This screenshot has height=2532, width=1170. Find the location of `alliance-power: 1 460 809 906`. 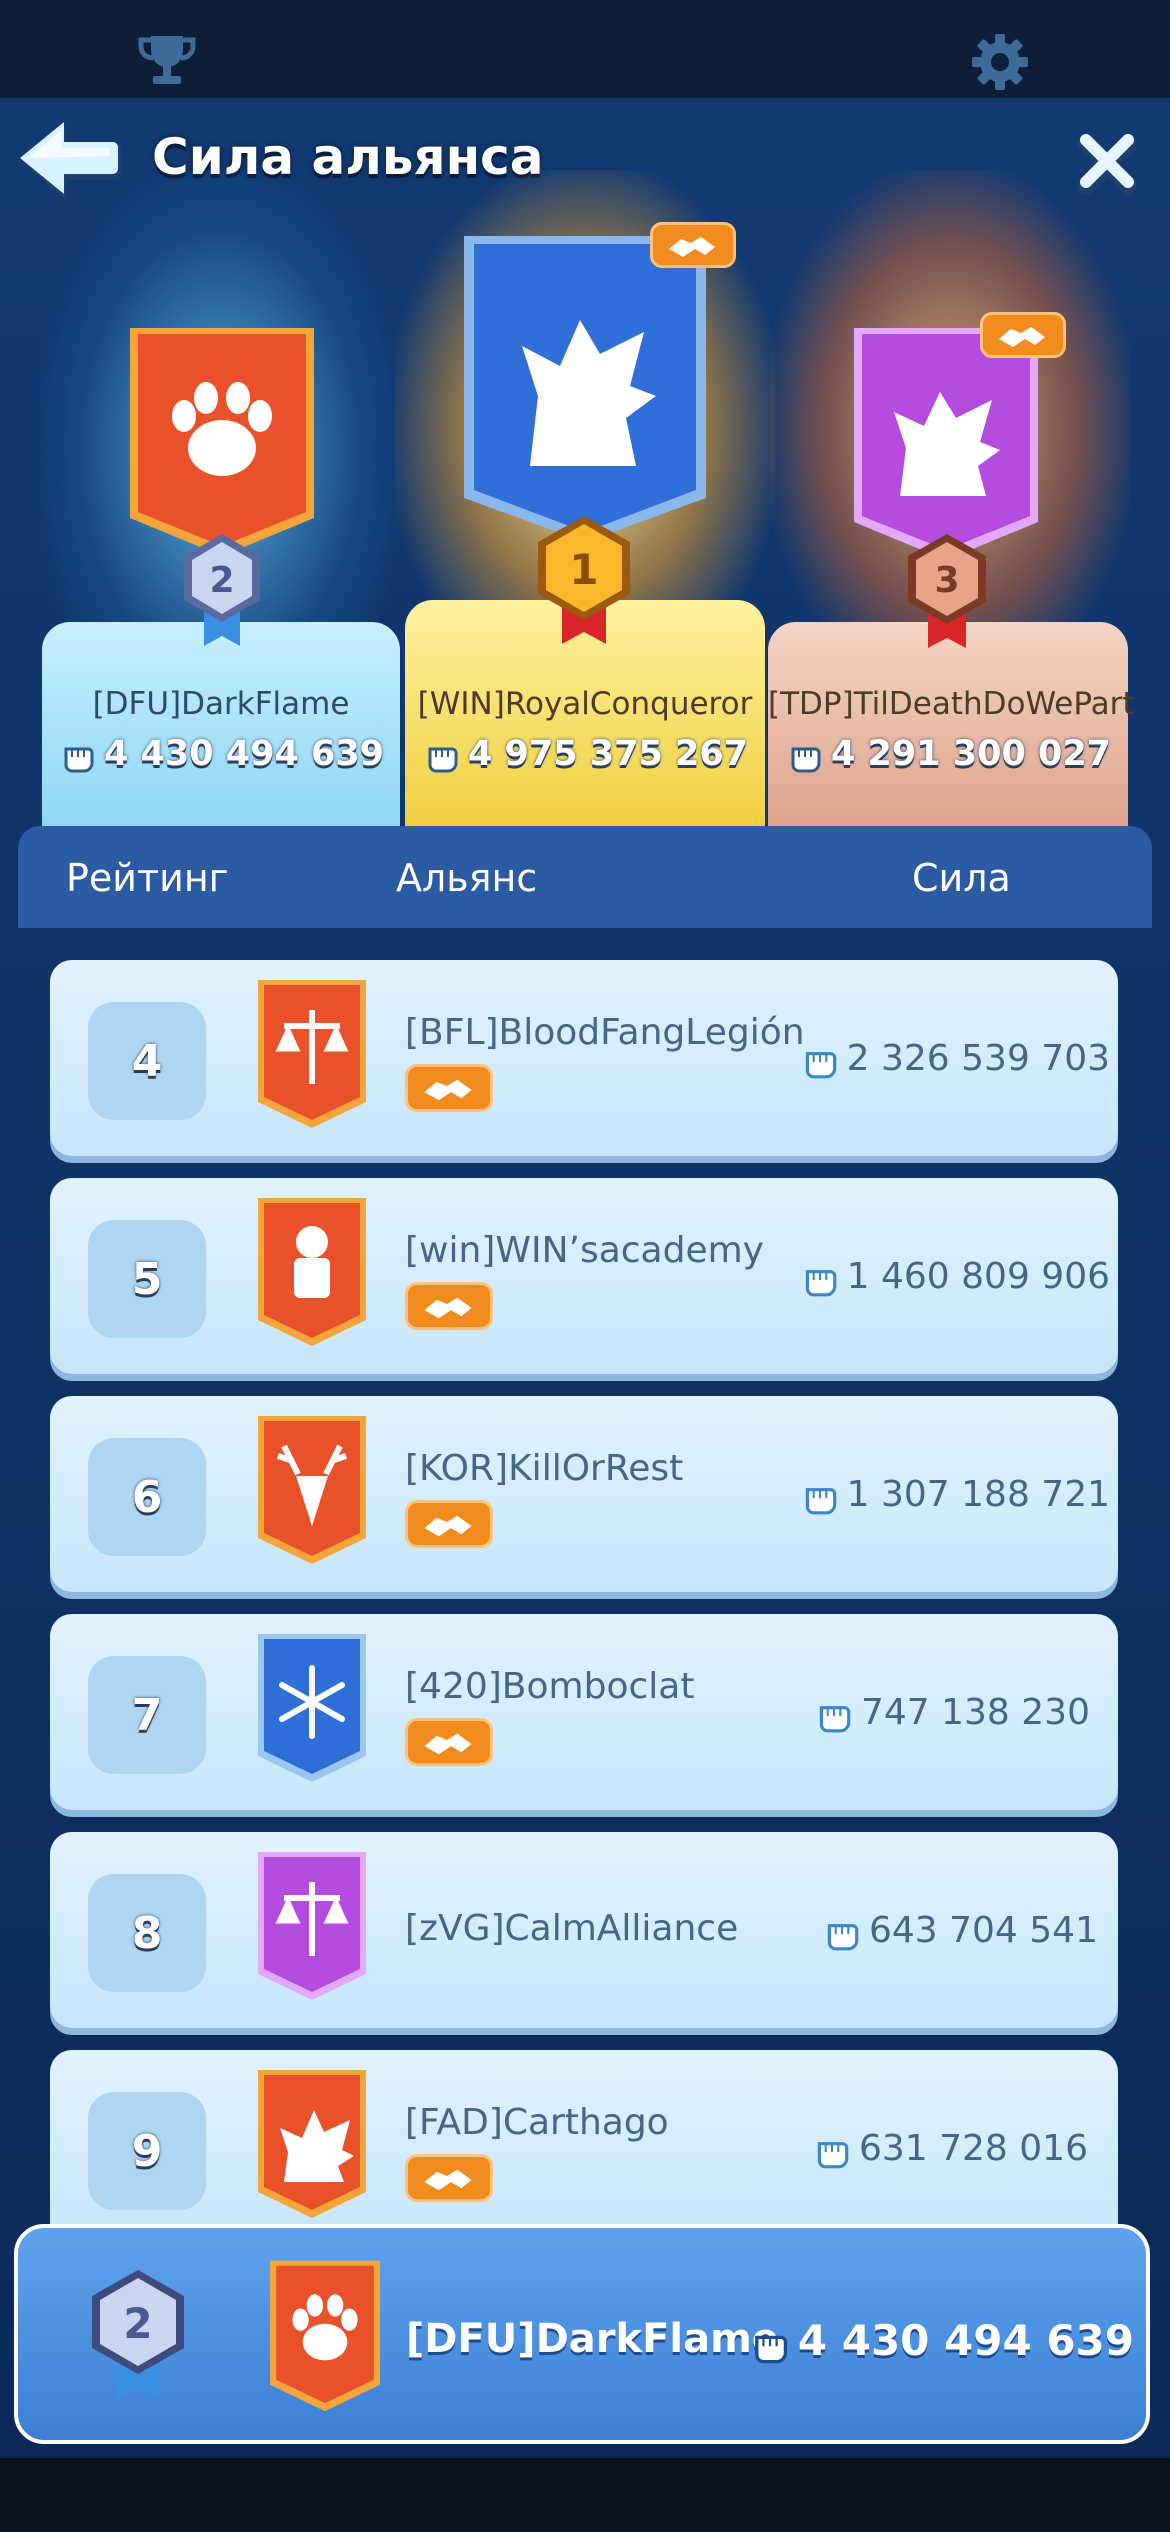

alliance-power: 1 460 809 906 is located at coordinates (954, 1277).